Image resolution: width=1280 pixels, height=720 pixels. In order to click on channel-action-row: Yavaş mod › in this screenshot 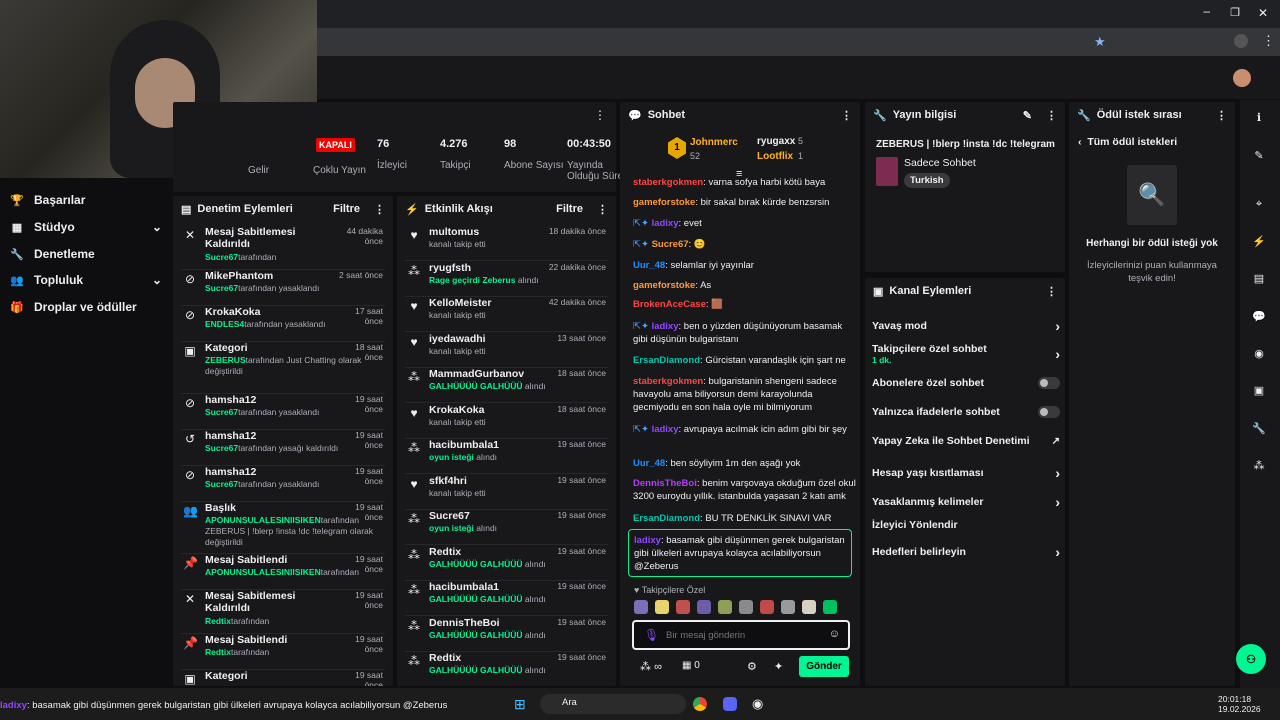, I will do `click(966, 326)`.